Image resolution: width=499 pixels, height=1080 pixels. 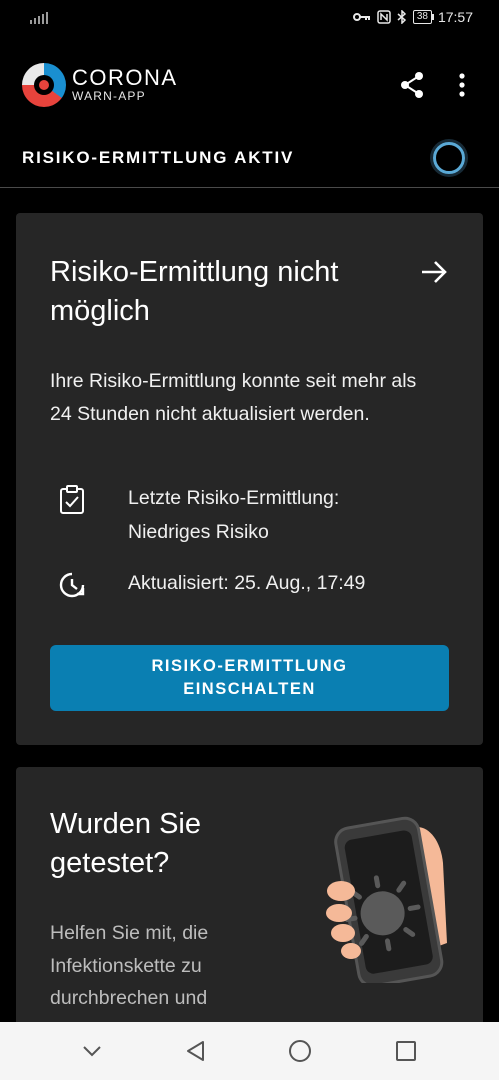 What do you see at coordinates (423, 17) in the screenshot?
I see `battery-icon: 38` at bounding box center [423, 17].